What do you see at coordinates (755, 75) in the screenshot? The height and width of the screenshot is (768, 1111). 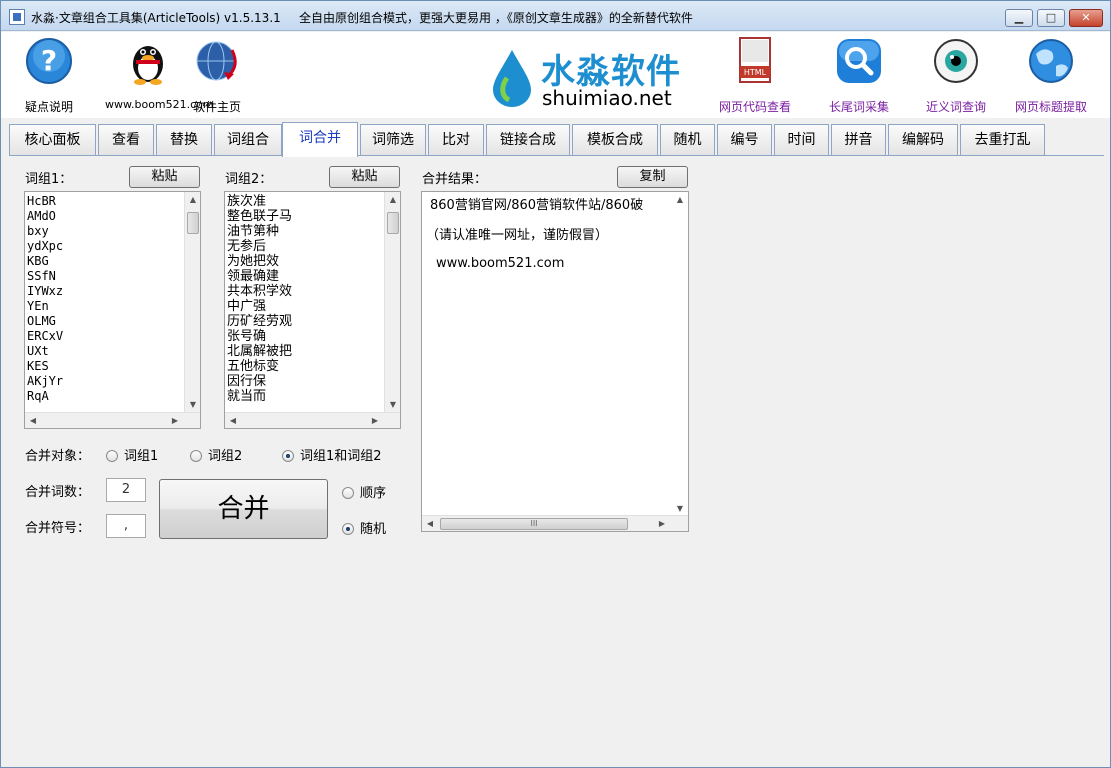 I see `html-view-tool-button: HTML 网页代码查看` at bounding box center [755, 75].